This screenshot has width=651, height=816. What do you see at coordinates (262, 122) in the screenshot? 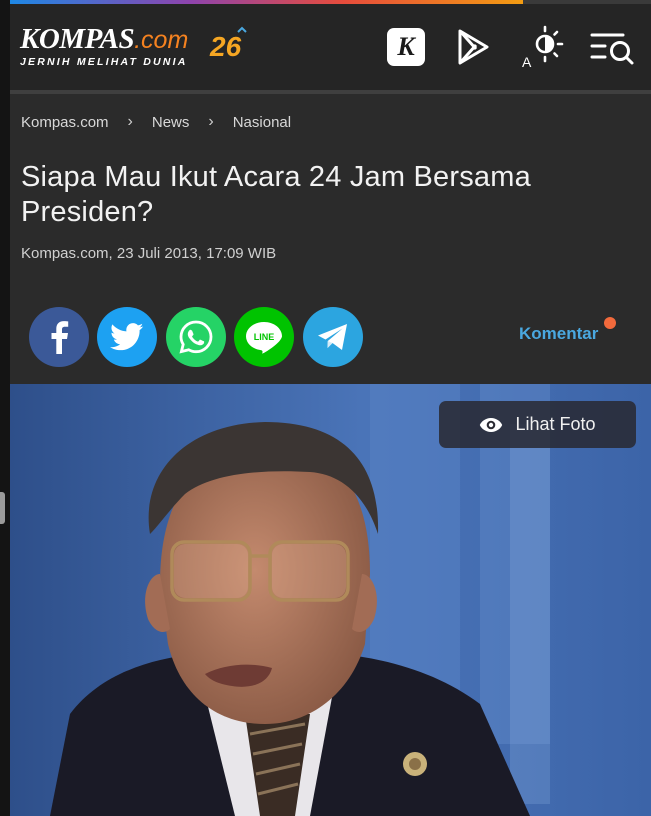
I see `breadcrumb-item-nasional: Nasional` at bounding box center [262, 122].